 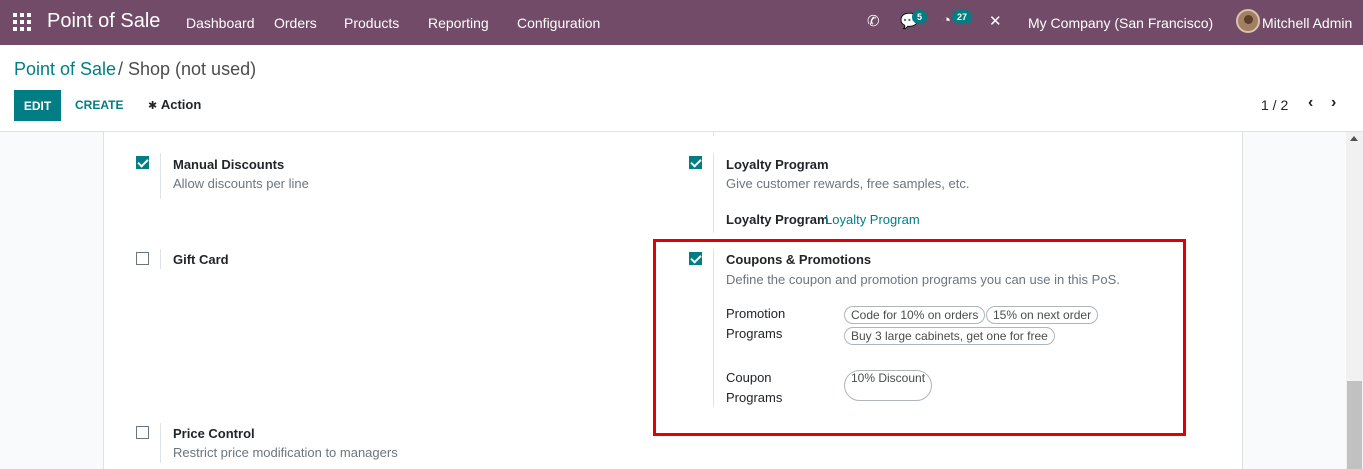 What do you see at coordinates (187, 69) in the screenshot?
I see `breadcrumb-current: / Shop (not used)` at bounding box center [187, 69].